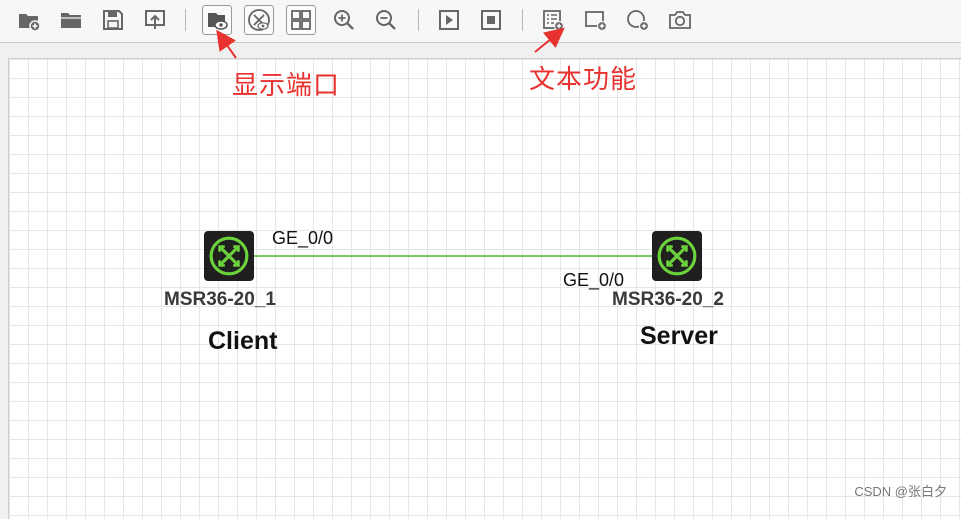 The image size is (961, 519). I want to click on device-name: MSR36-20_2, so click(668, 299).